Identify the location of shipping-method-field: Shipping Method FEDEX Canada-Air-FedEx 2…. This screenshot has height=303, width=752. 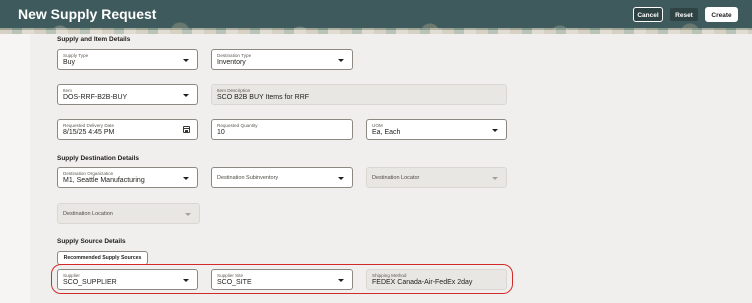
(436, 279).